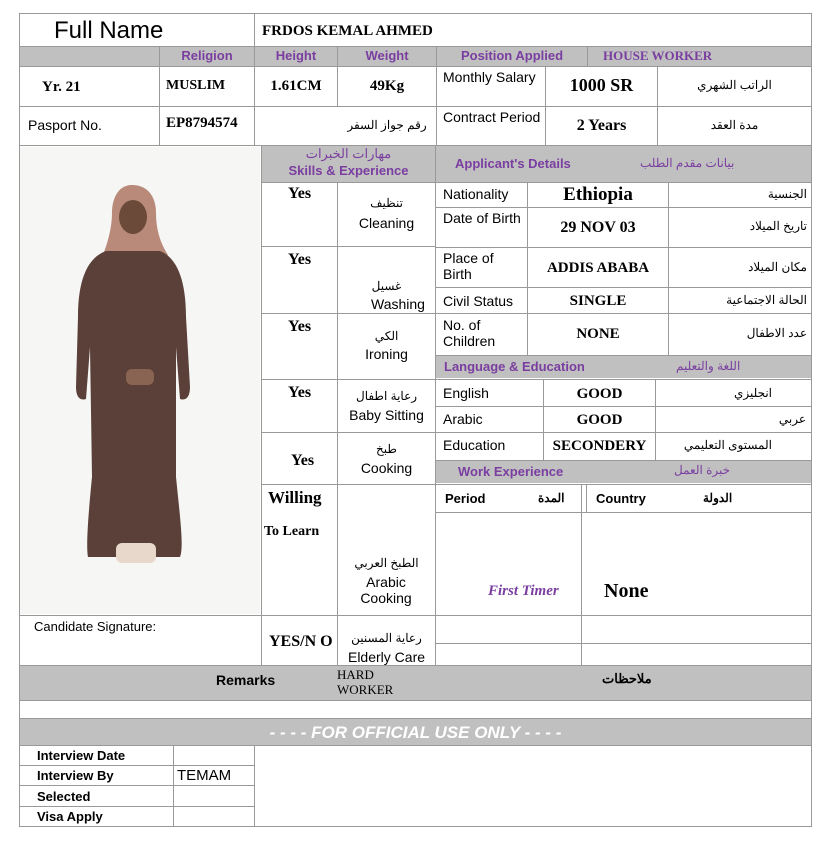  Describe the element at coordinates (523, 591) in the screenshot. I see `work-period-value: First Timer` at that location.